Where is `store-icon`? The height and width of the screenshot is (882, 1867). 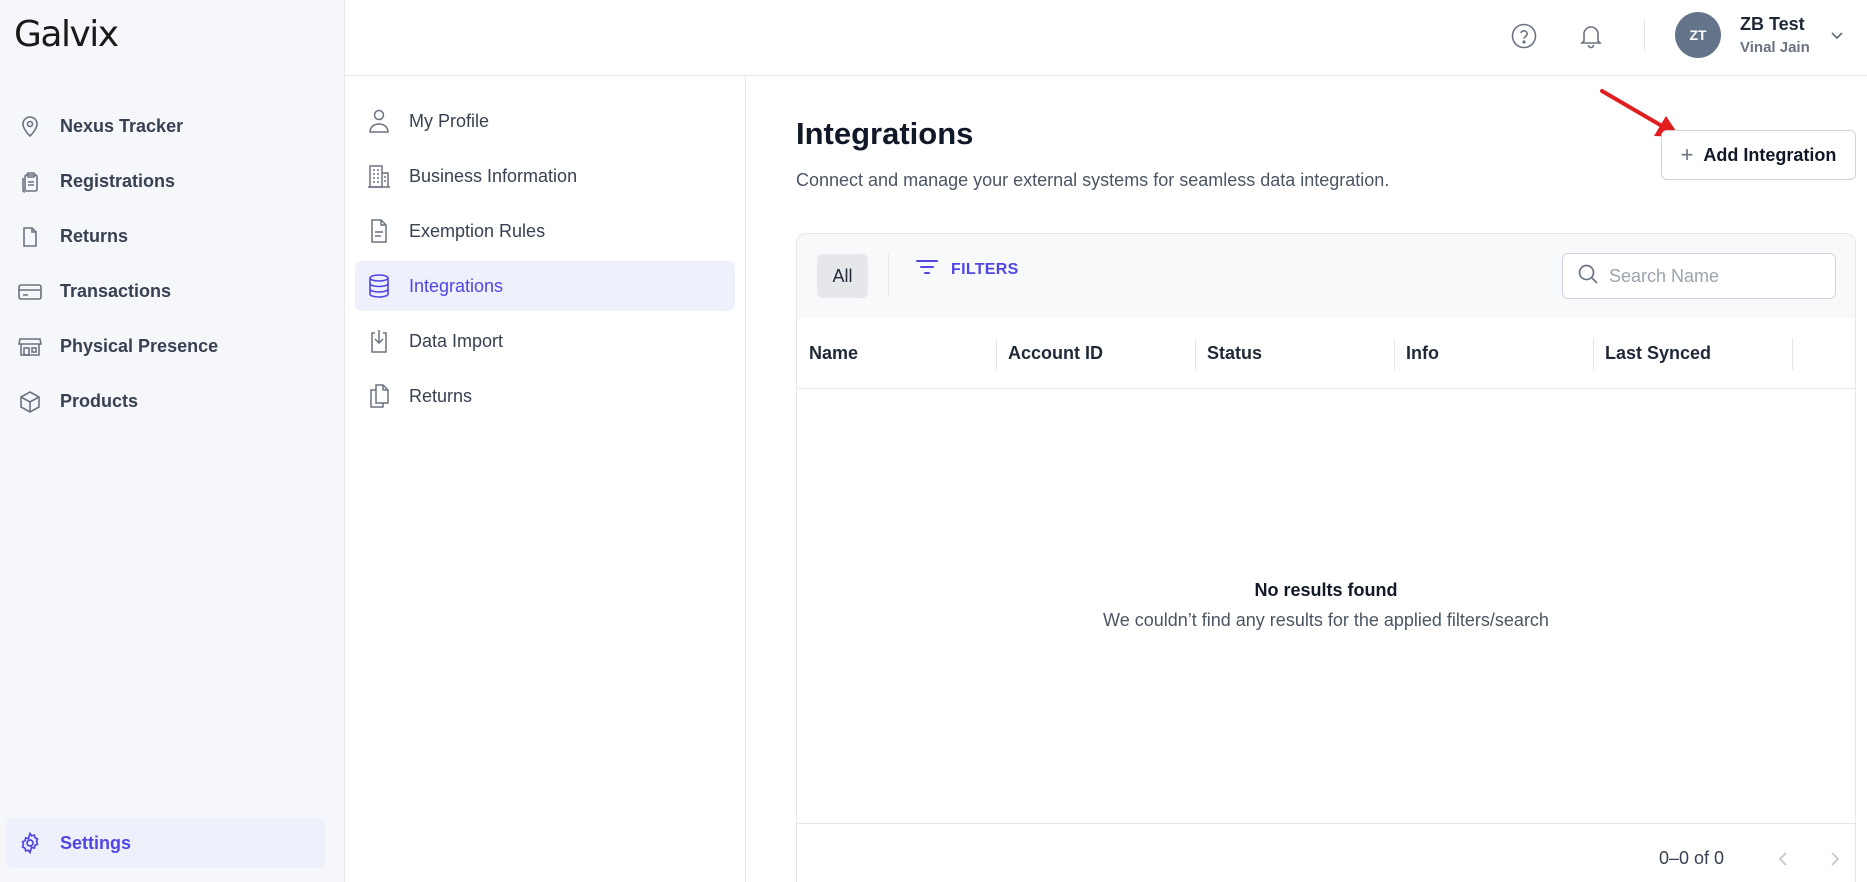
store-icon is located at coordinates (30, 347).